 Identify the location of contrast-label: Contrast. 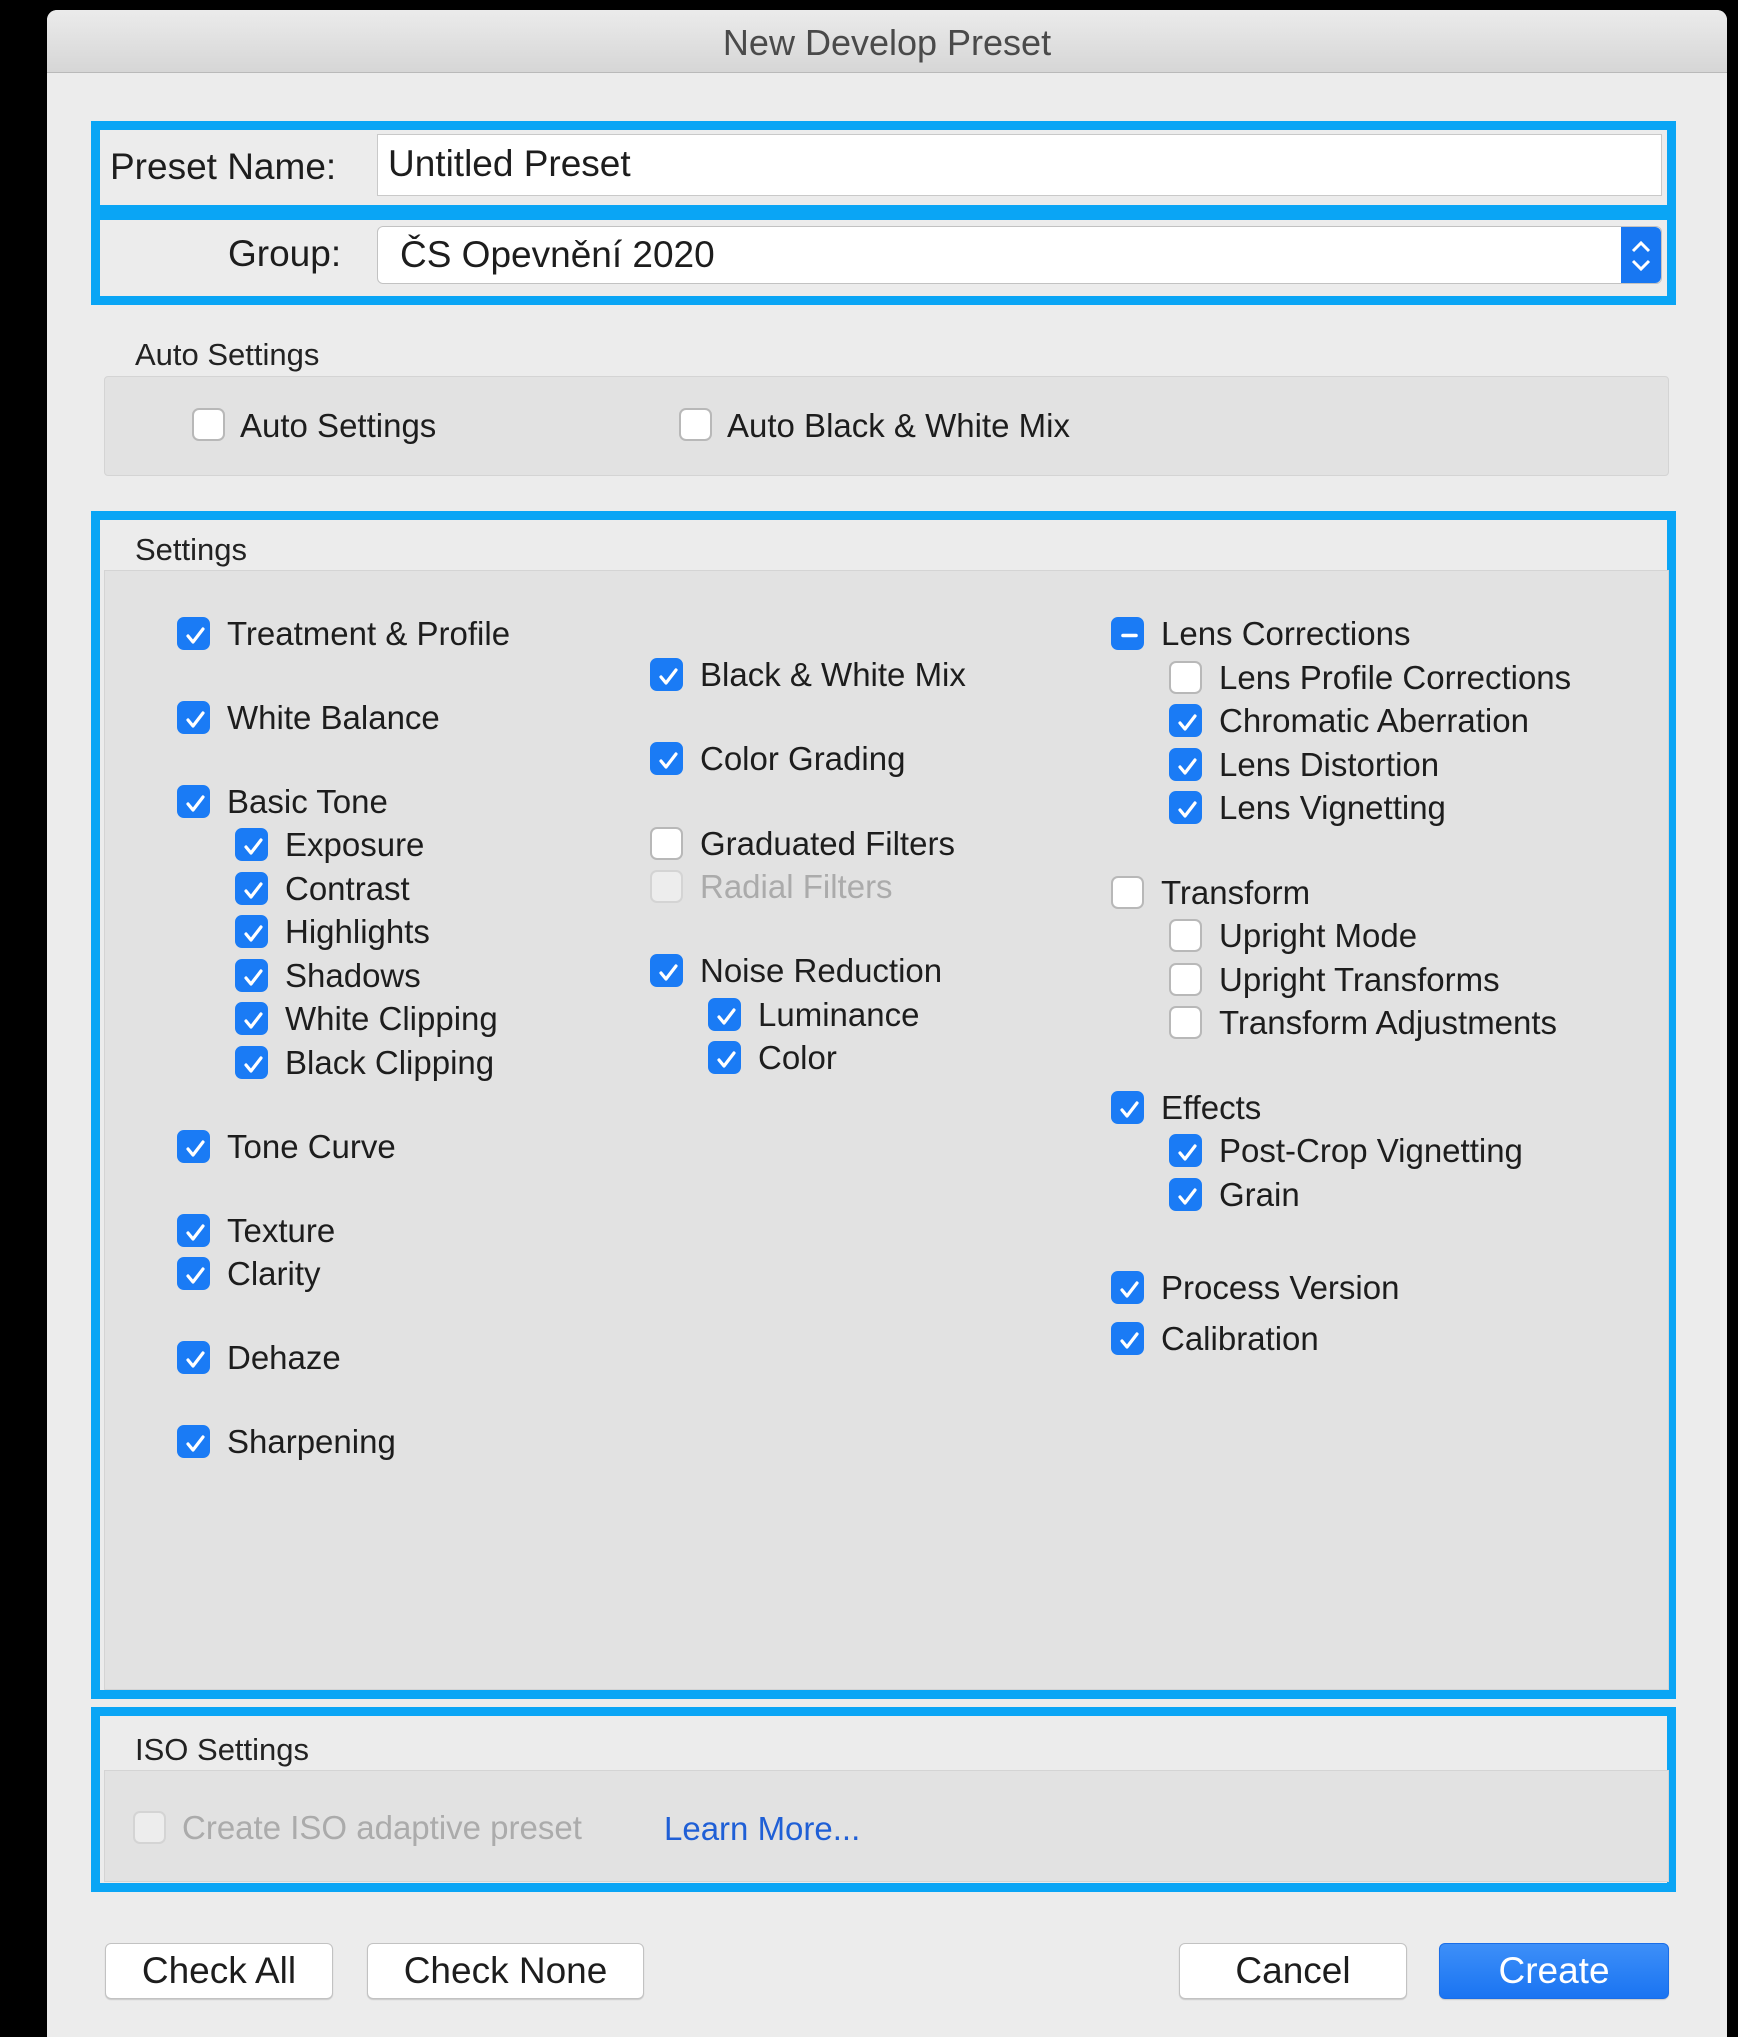
(347, 888).